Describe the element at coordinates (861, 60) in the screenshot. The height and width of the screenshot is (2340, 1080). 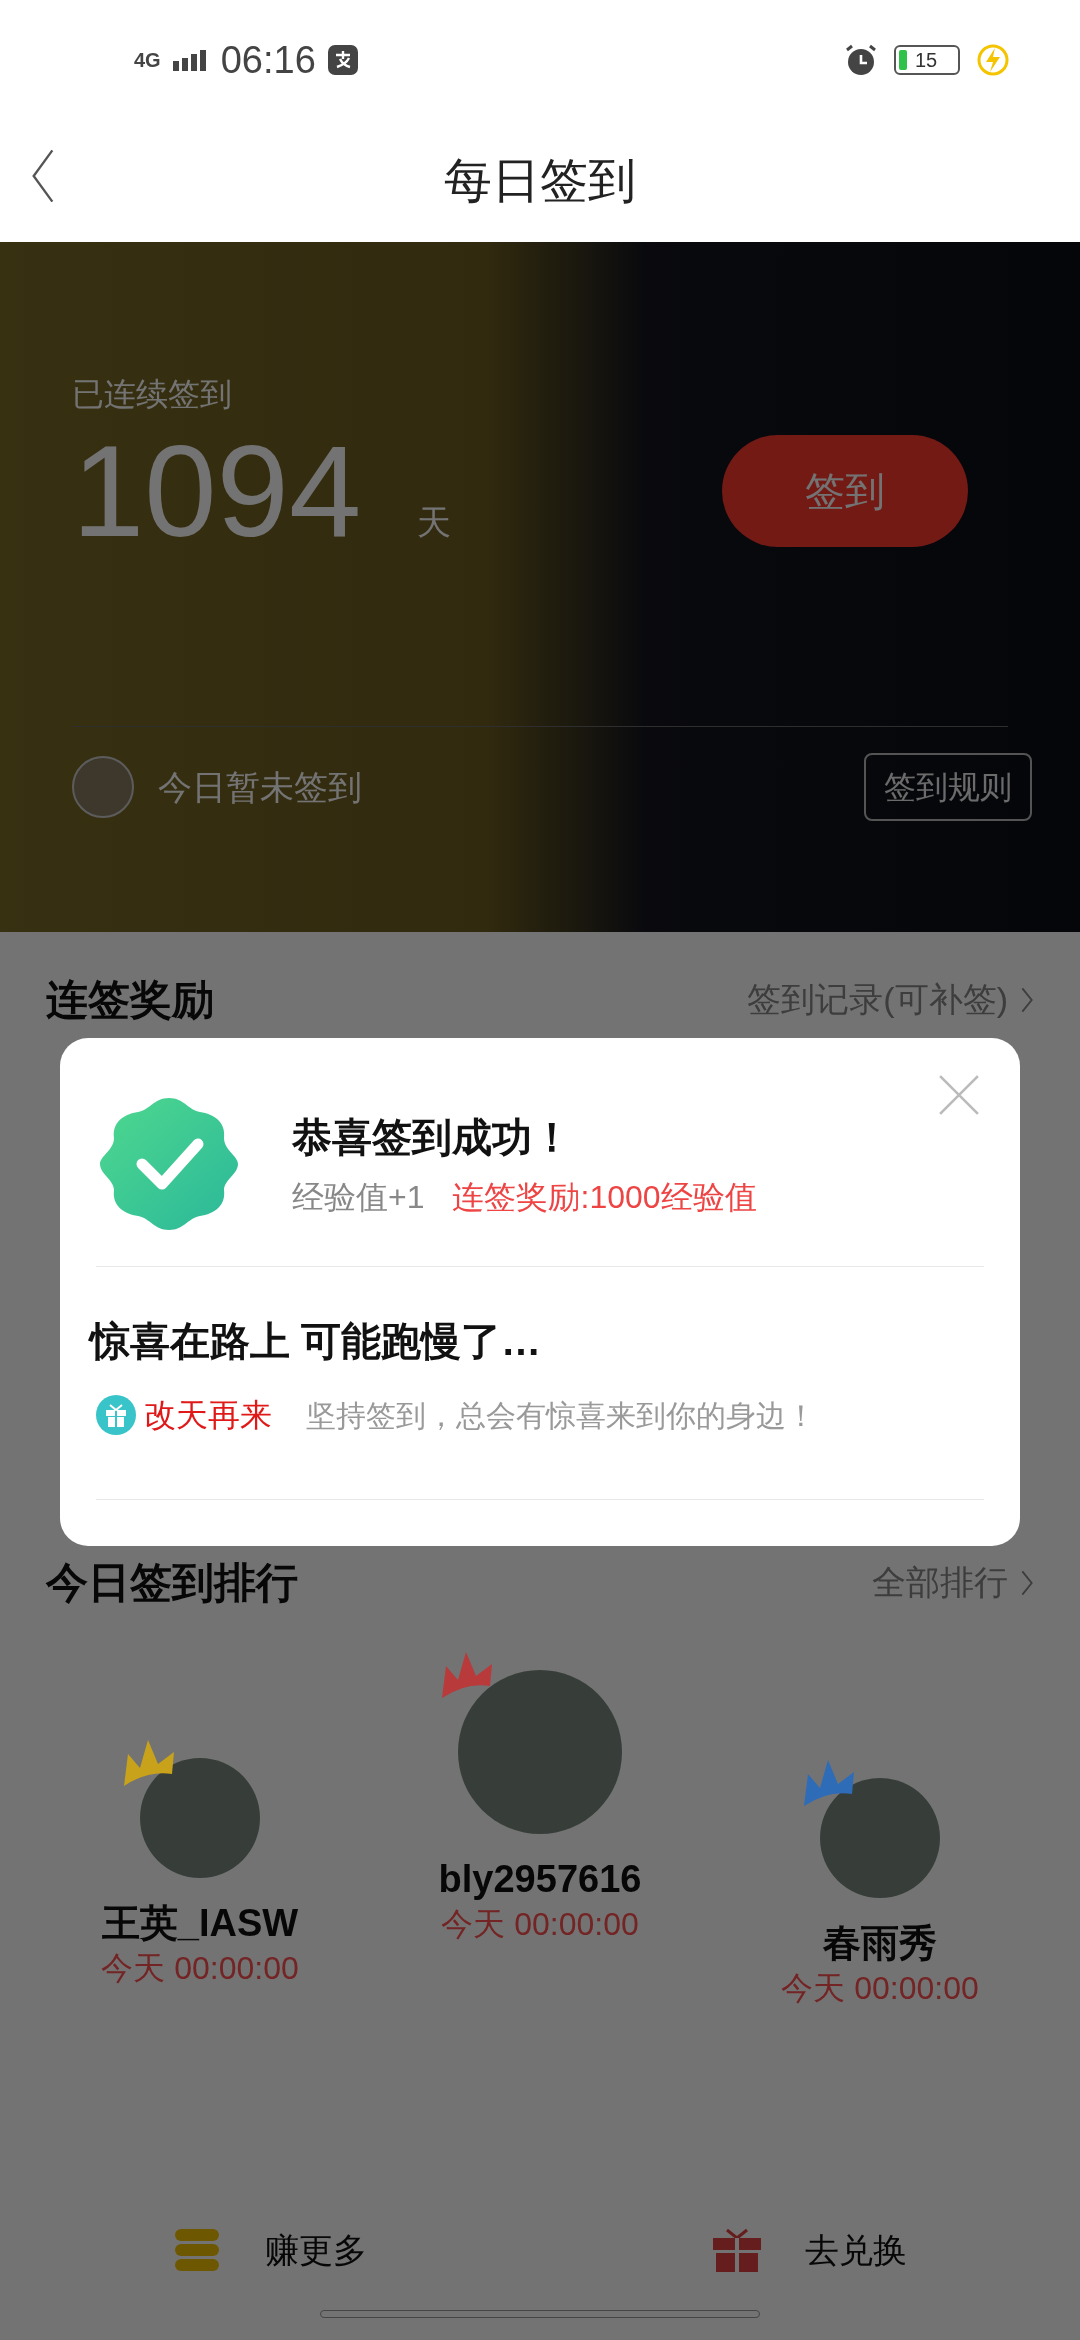
I see `alarm-icon` at that location.